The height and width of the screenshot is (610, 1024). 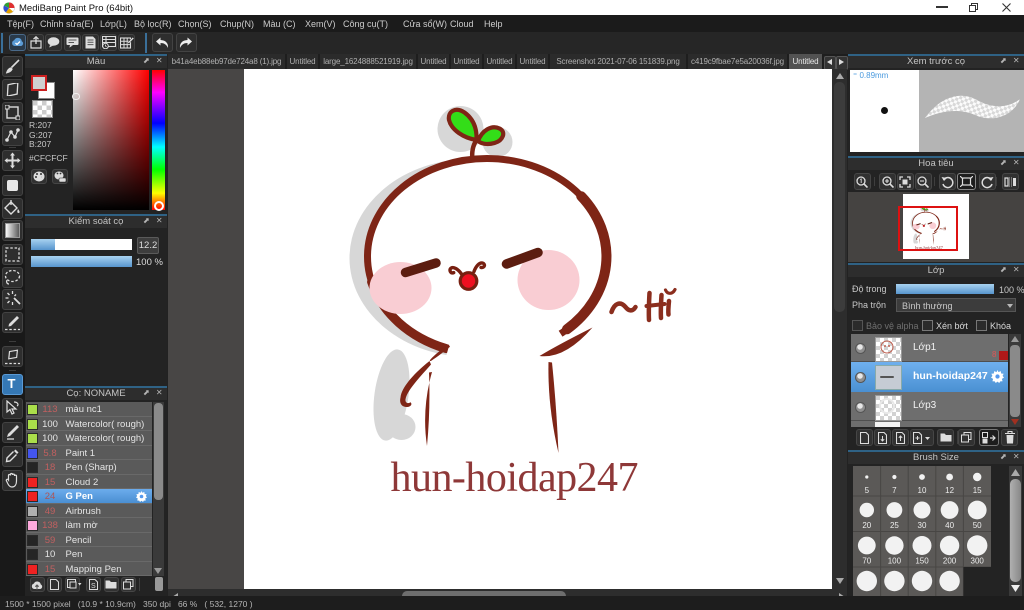 I want to click on svg-text: 200, so click(x=950, y=561).